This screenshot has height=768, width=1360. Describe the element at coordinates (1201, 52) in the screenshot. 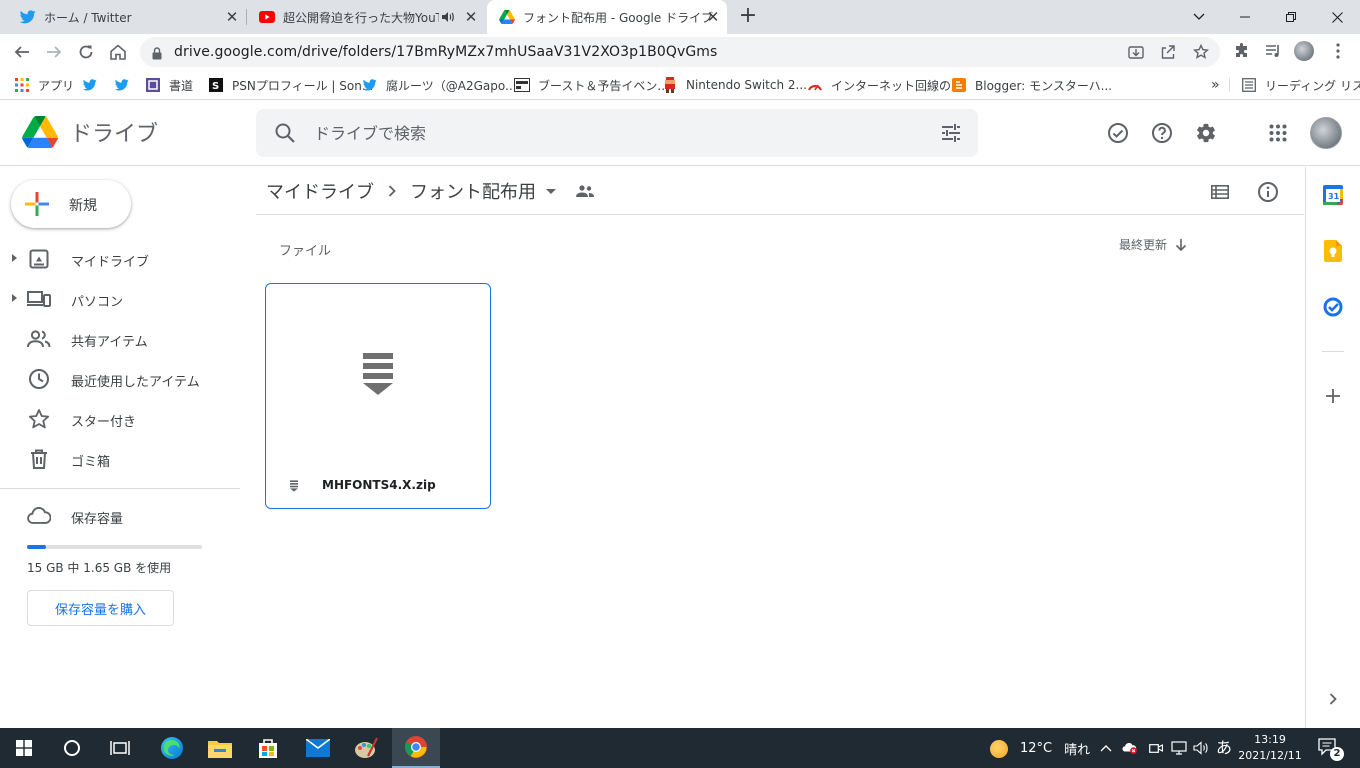

I see `bookmark-star-icon` at that location.